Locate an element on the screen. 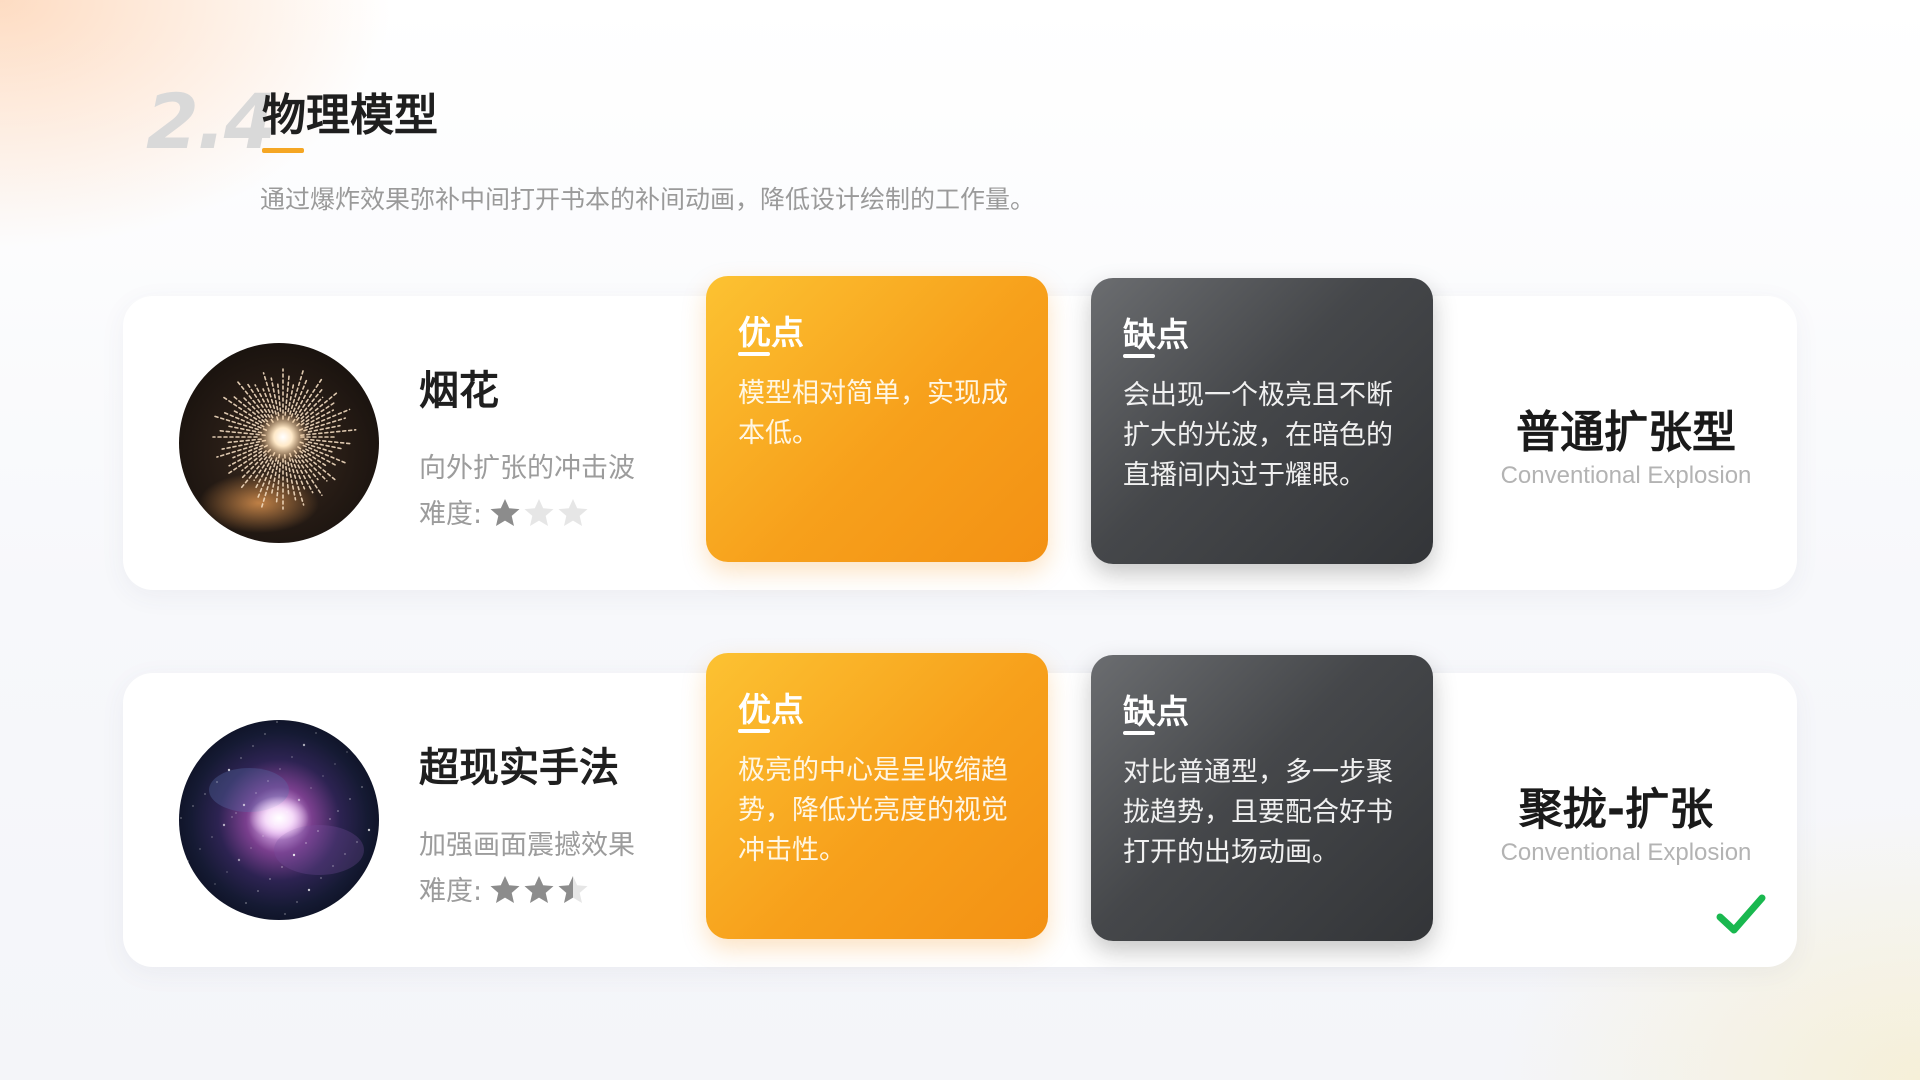 This screenshot has width=1920, height=1080. type-title: 聚拢-扩张 is located at coordinates (1616, 809).